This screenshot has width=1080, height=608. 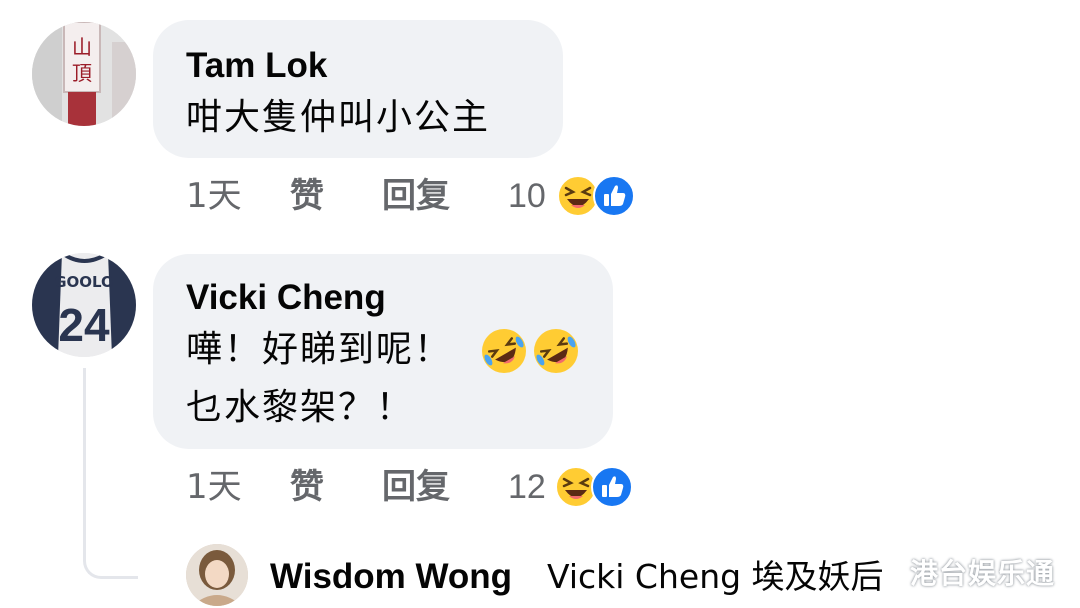 I want to click on jersey-name: GOOLO, so click(x=84, y=282).